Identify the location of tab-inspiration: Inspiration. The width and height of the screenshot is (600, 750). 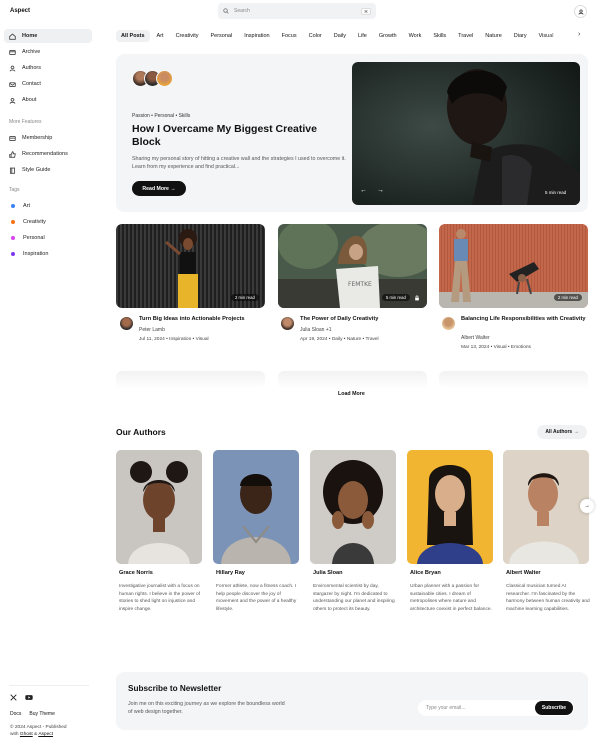
(256, 36).